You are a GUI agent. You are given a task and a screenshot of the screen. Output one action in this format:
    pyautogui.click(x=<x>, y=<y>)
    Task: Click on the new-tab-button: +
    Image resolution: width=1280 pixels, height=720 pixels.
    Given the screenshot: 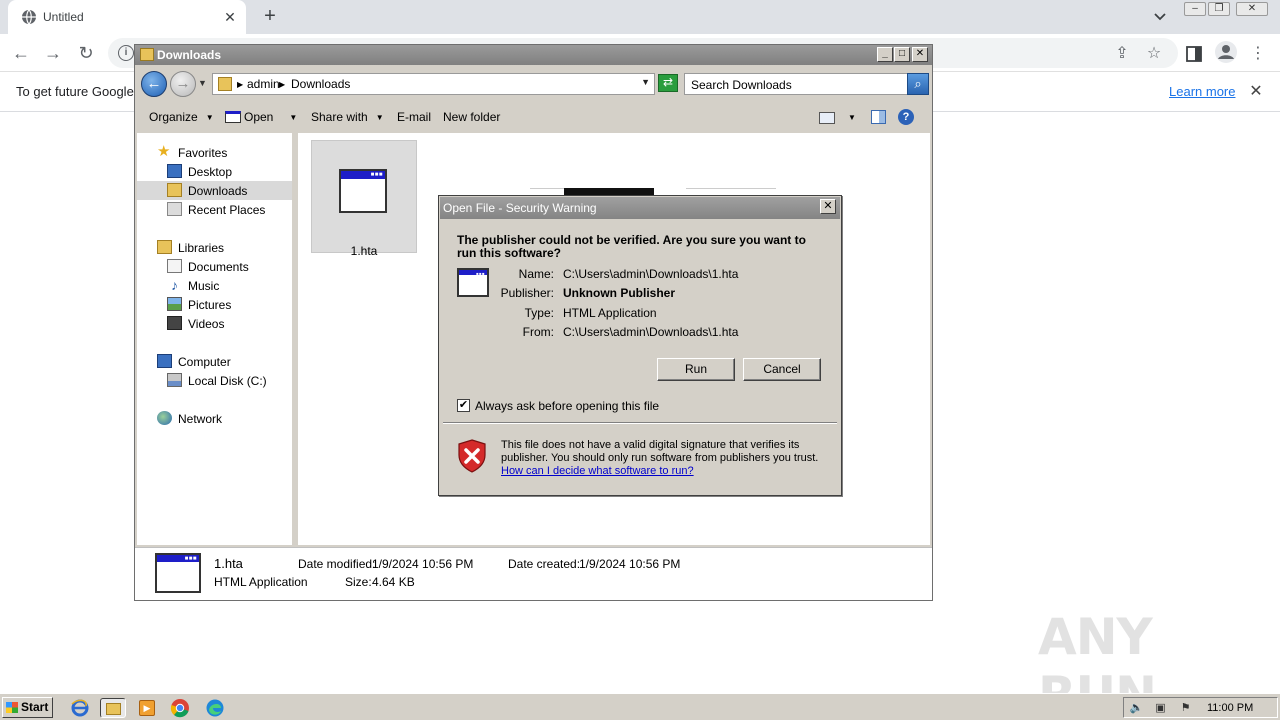 What is the action you would take?
    pyautogui.click(x=270, y=17)
    